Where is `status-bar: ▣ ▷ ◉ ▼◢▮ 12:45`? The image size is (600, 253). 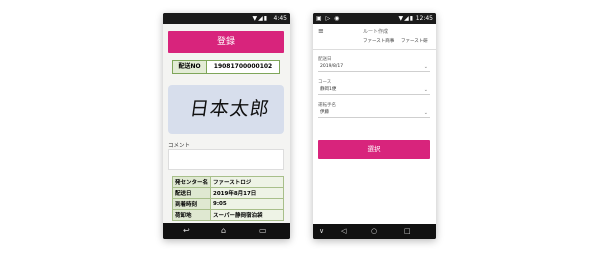
status-bar: ▣ ▷ ◉ ▼◢▮ 12:45 is located at coordinates (374, 18).